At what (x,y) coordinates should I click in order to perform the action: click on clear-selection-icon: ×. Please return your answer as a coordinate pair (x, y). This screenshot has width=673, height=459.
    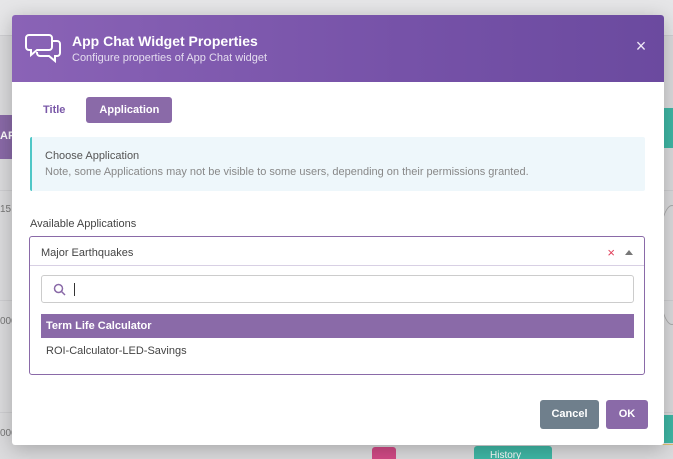
    Looking at the image, I should click on (611, 252).